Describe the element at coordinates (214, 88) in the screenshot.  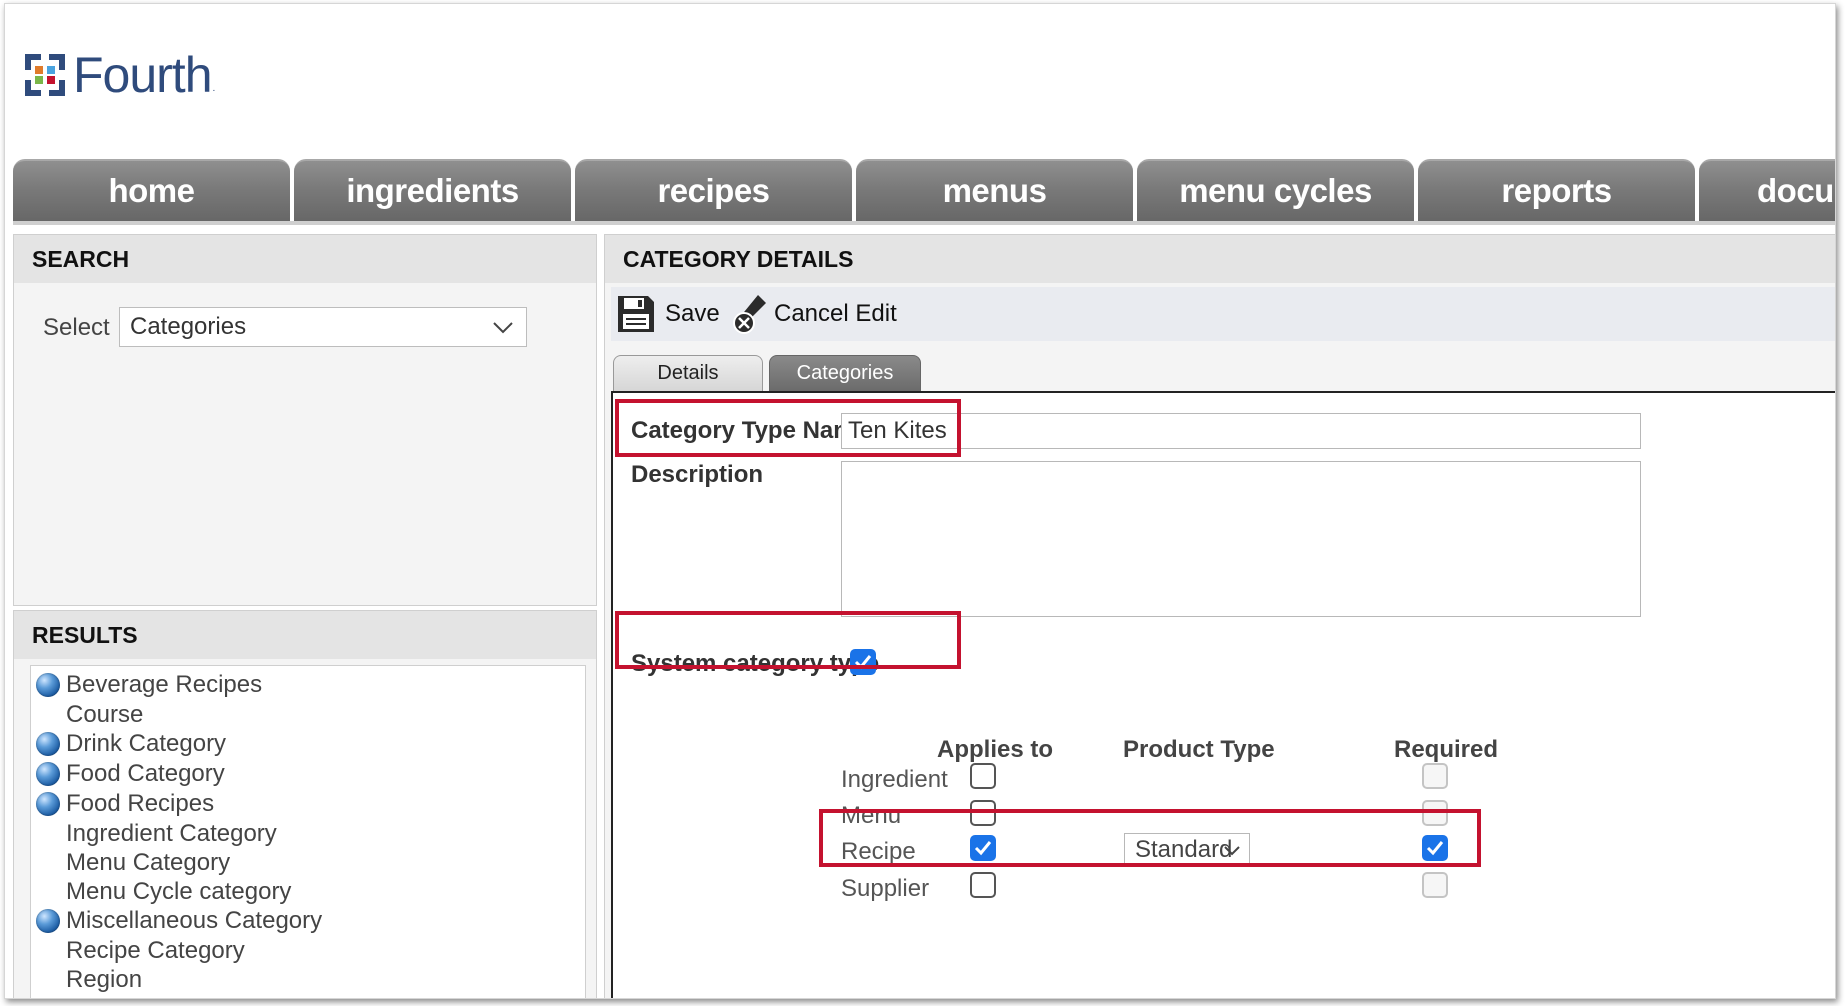
I see `brand-trademark: .` at that location.